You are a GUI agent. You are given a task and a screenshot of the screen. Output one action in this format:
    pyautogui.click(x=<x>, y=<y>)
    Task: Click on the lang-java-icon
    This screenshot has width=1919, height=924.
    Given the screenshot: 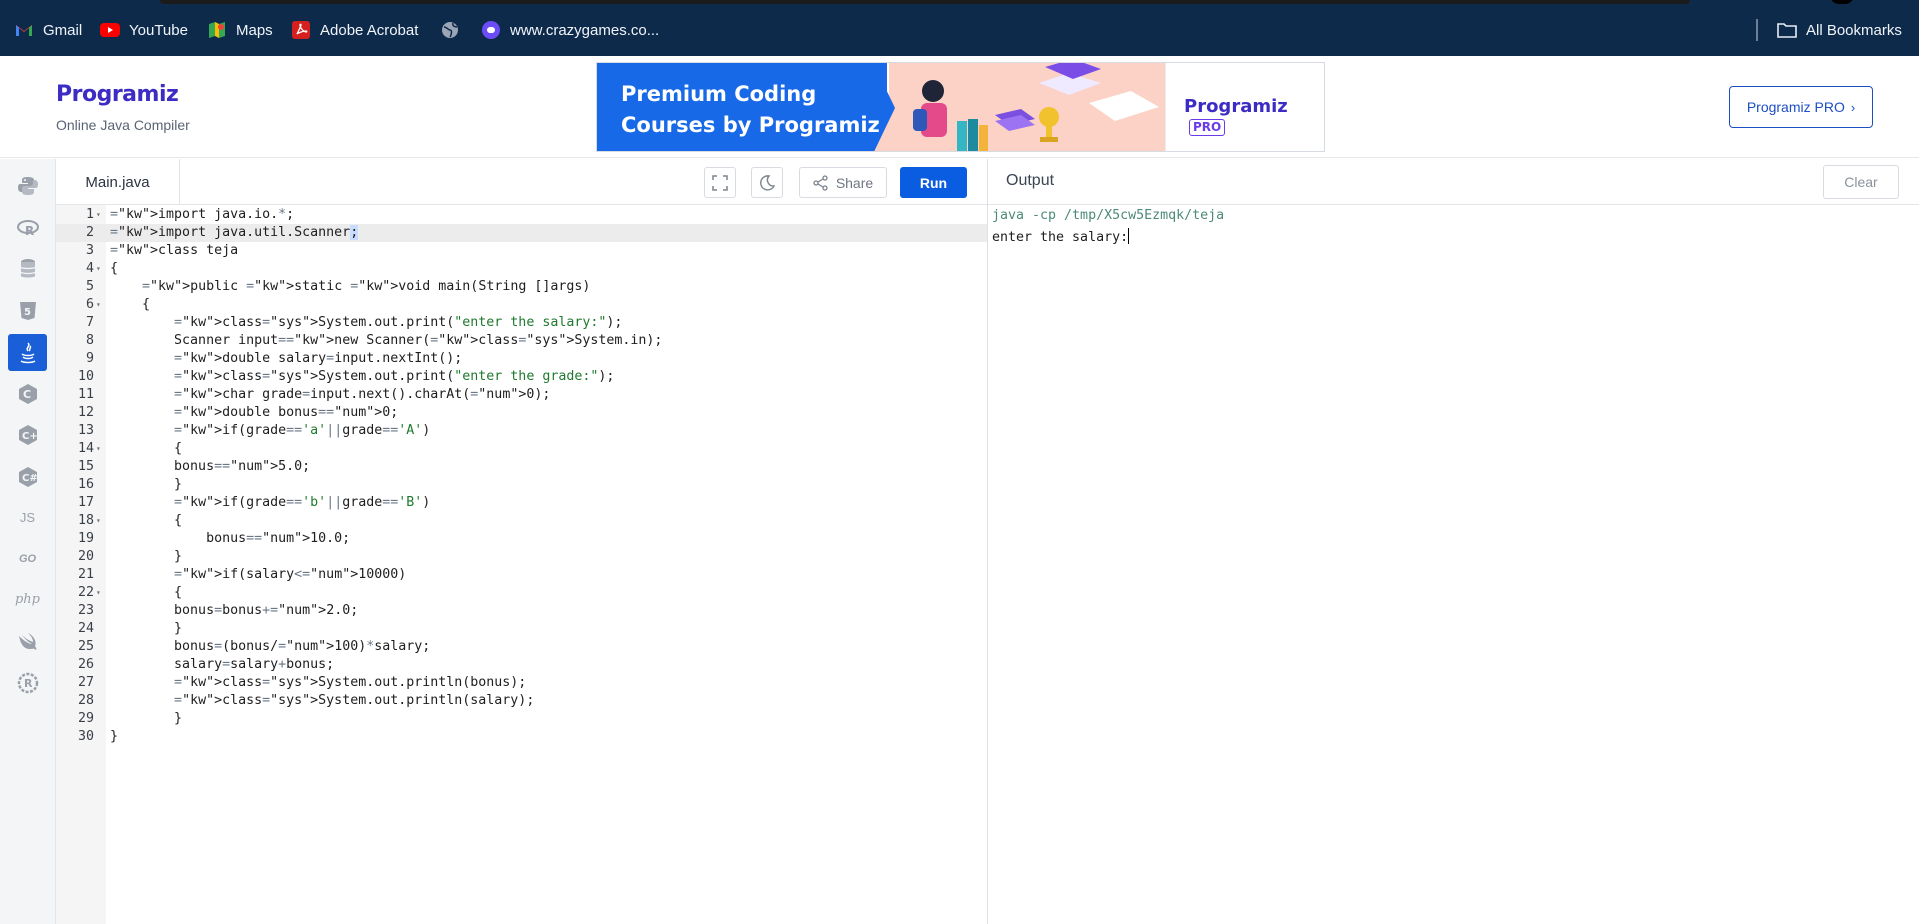 What is the action you would take?
    pyautogui.click(x=27, y=352)
    